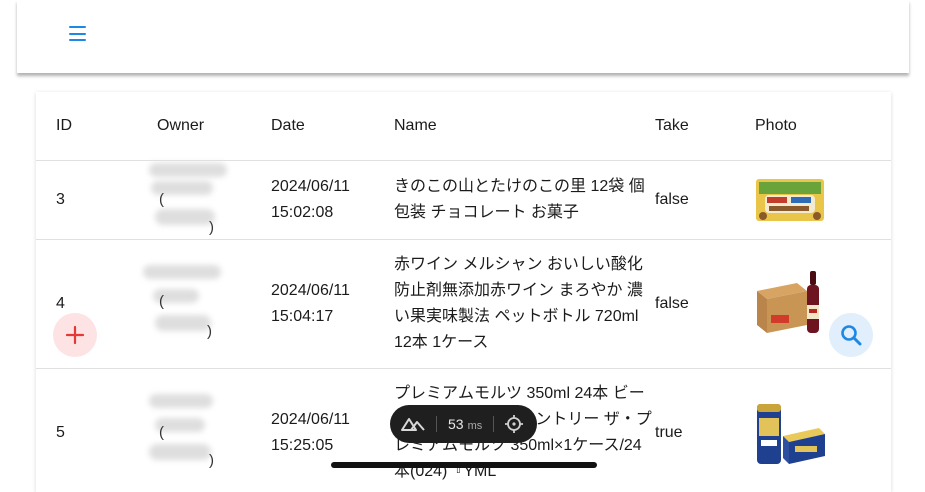 The image size is (925, 492). What do you see at coordinates (524, 200) in the screenshot?
I see `cell-name: きのこの山とたけのこの里 12袋 個包装 チョコレート お菓子` at bounding box center [524, 200].